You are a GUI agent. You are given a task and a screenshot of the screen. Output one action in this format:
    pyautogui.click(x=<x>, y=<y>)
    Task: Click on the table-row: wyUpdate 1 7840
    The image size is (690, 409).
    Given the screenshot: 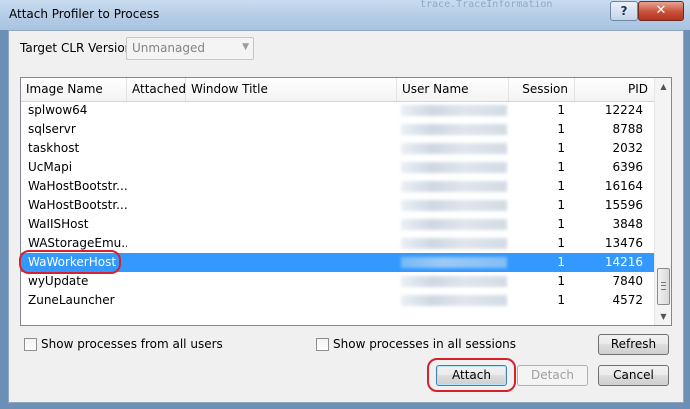 What is the action you would take?
    pyautogui.click(x=337, y=281)
    